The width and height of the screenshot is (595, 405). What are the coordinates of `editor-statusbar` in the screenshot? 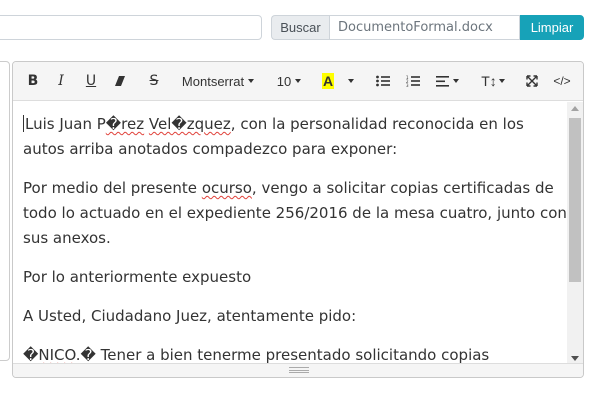 It's located at (298, 370).